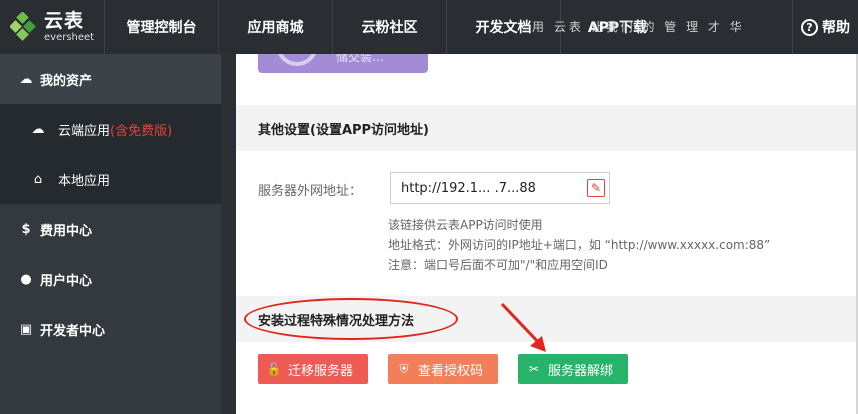 This screenshot has height=414, width=858. I want to click on dollar-icon: $, so click(26, 229).